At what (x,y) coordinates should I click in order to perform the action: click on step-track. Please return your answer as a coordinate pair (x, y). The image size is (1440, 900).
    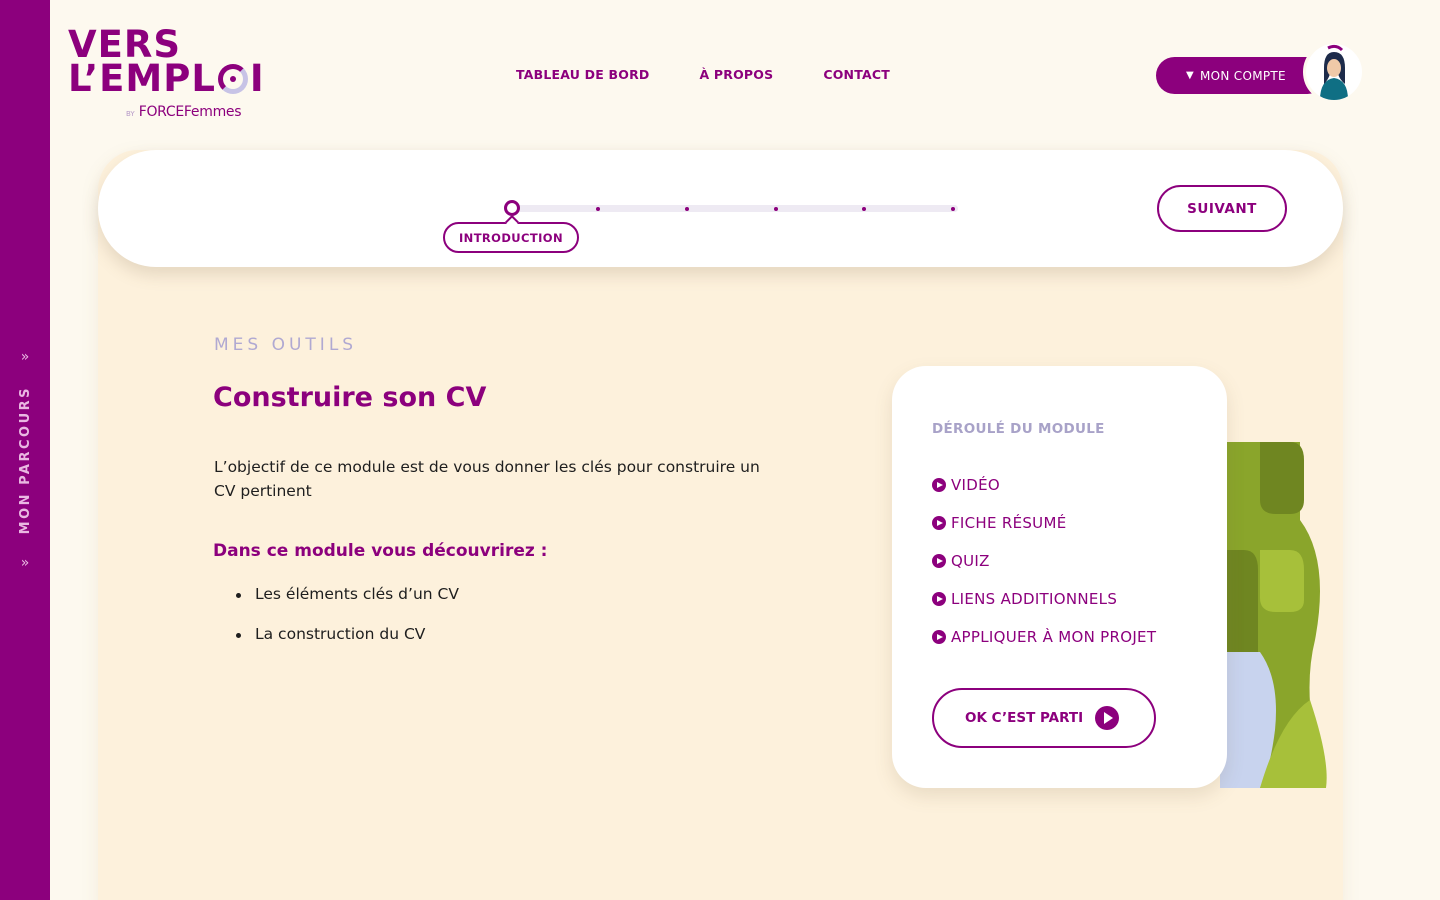
    Looking at the image, I should click on (734, 208).